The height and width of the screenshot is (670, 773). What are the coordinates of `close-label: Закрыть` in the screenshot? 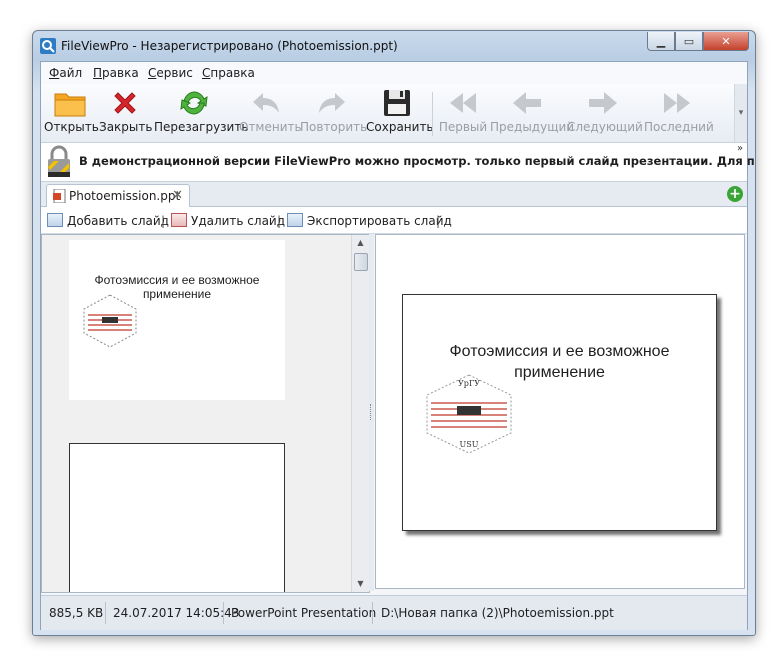 It's located at (126, 127).